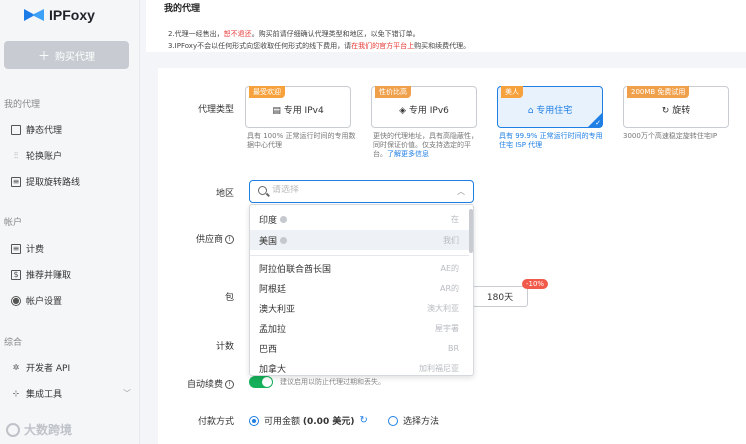  What do you see at coordinates (71, 393) in the screenshot?
I see `sidebar-item-integration-tools: ⊹ 集成工具 ﹀` at bounding box center [71, 393].